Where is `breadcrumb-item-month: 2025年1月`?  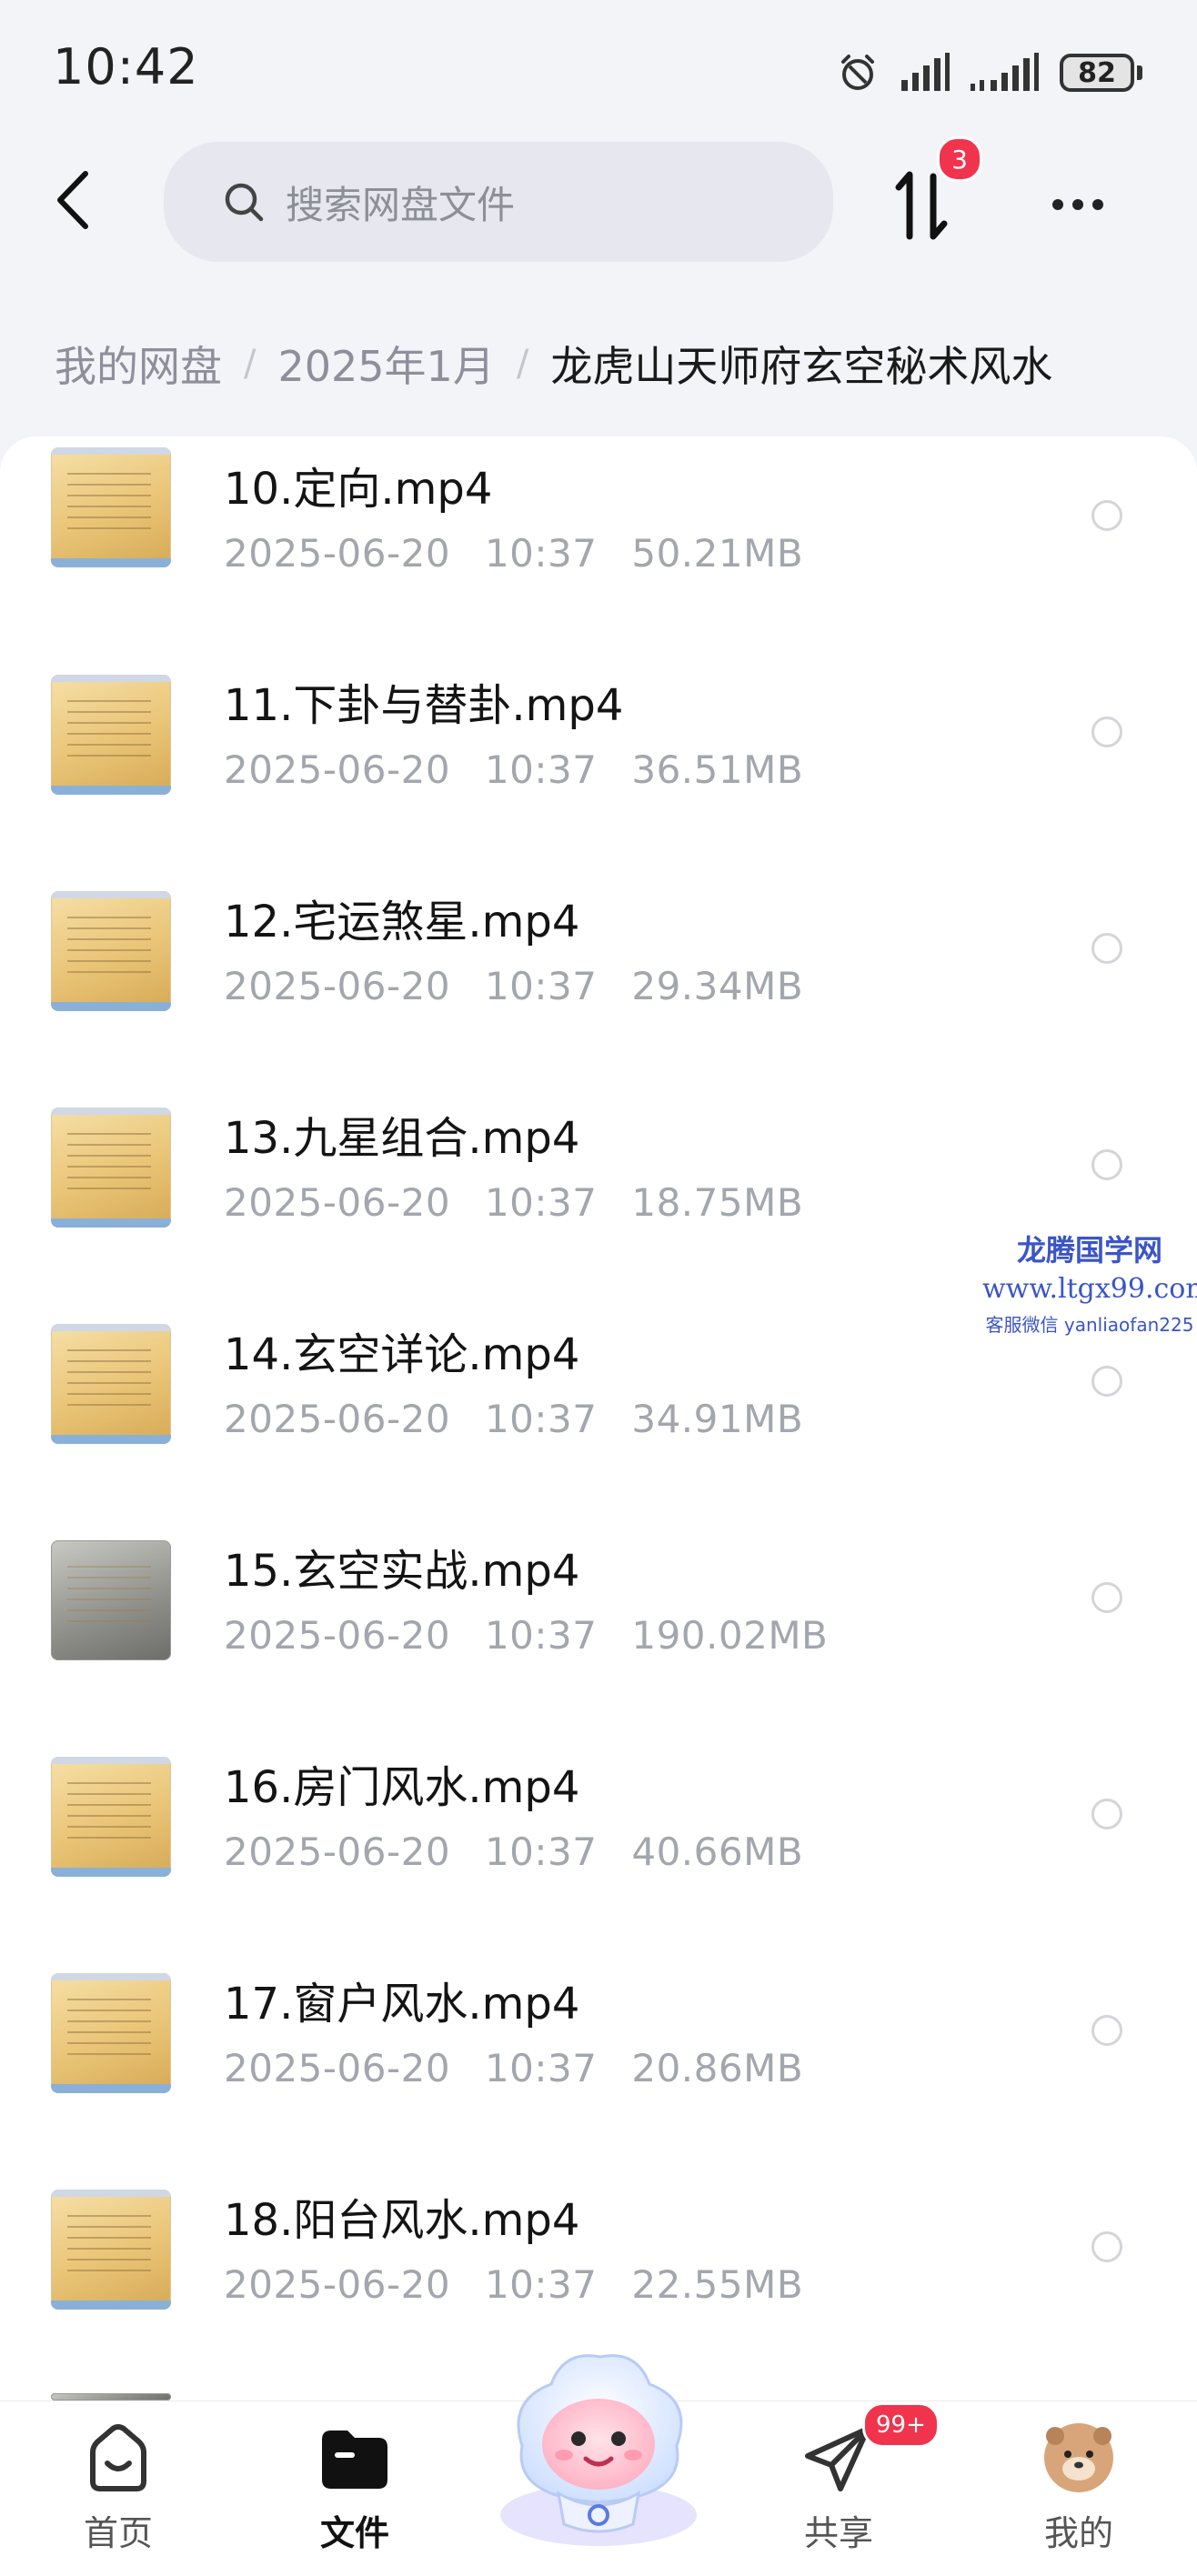
breadcrumb-item-month: 2025年1月 is located at coordinates (385, 364).